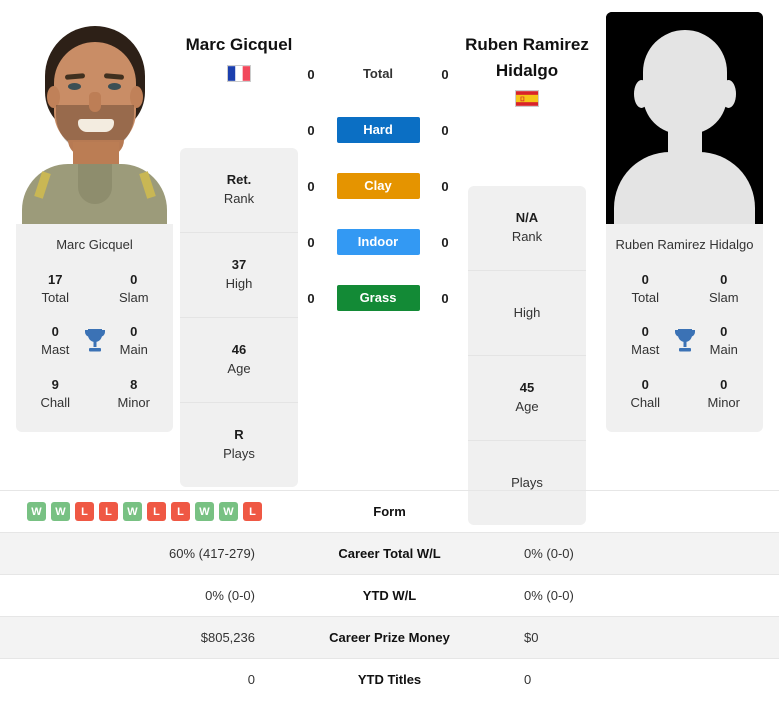 This screenshot has height=719, width=779. I want to click on h2h-surface-chip-clay: Clay, so click(378, 186).